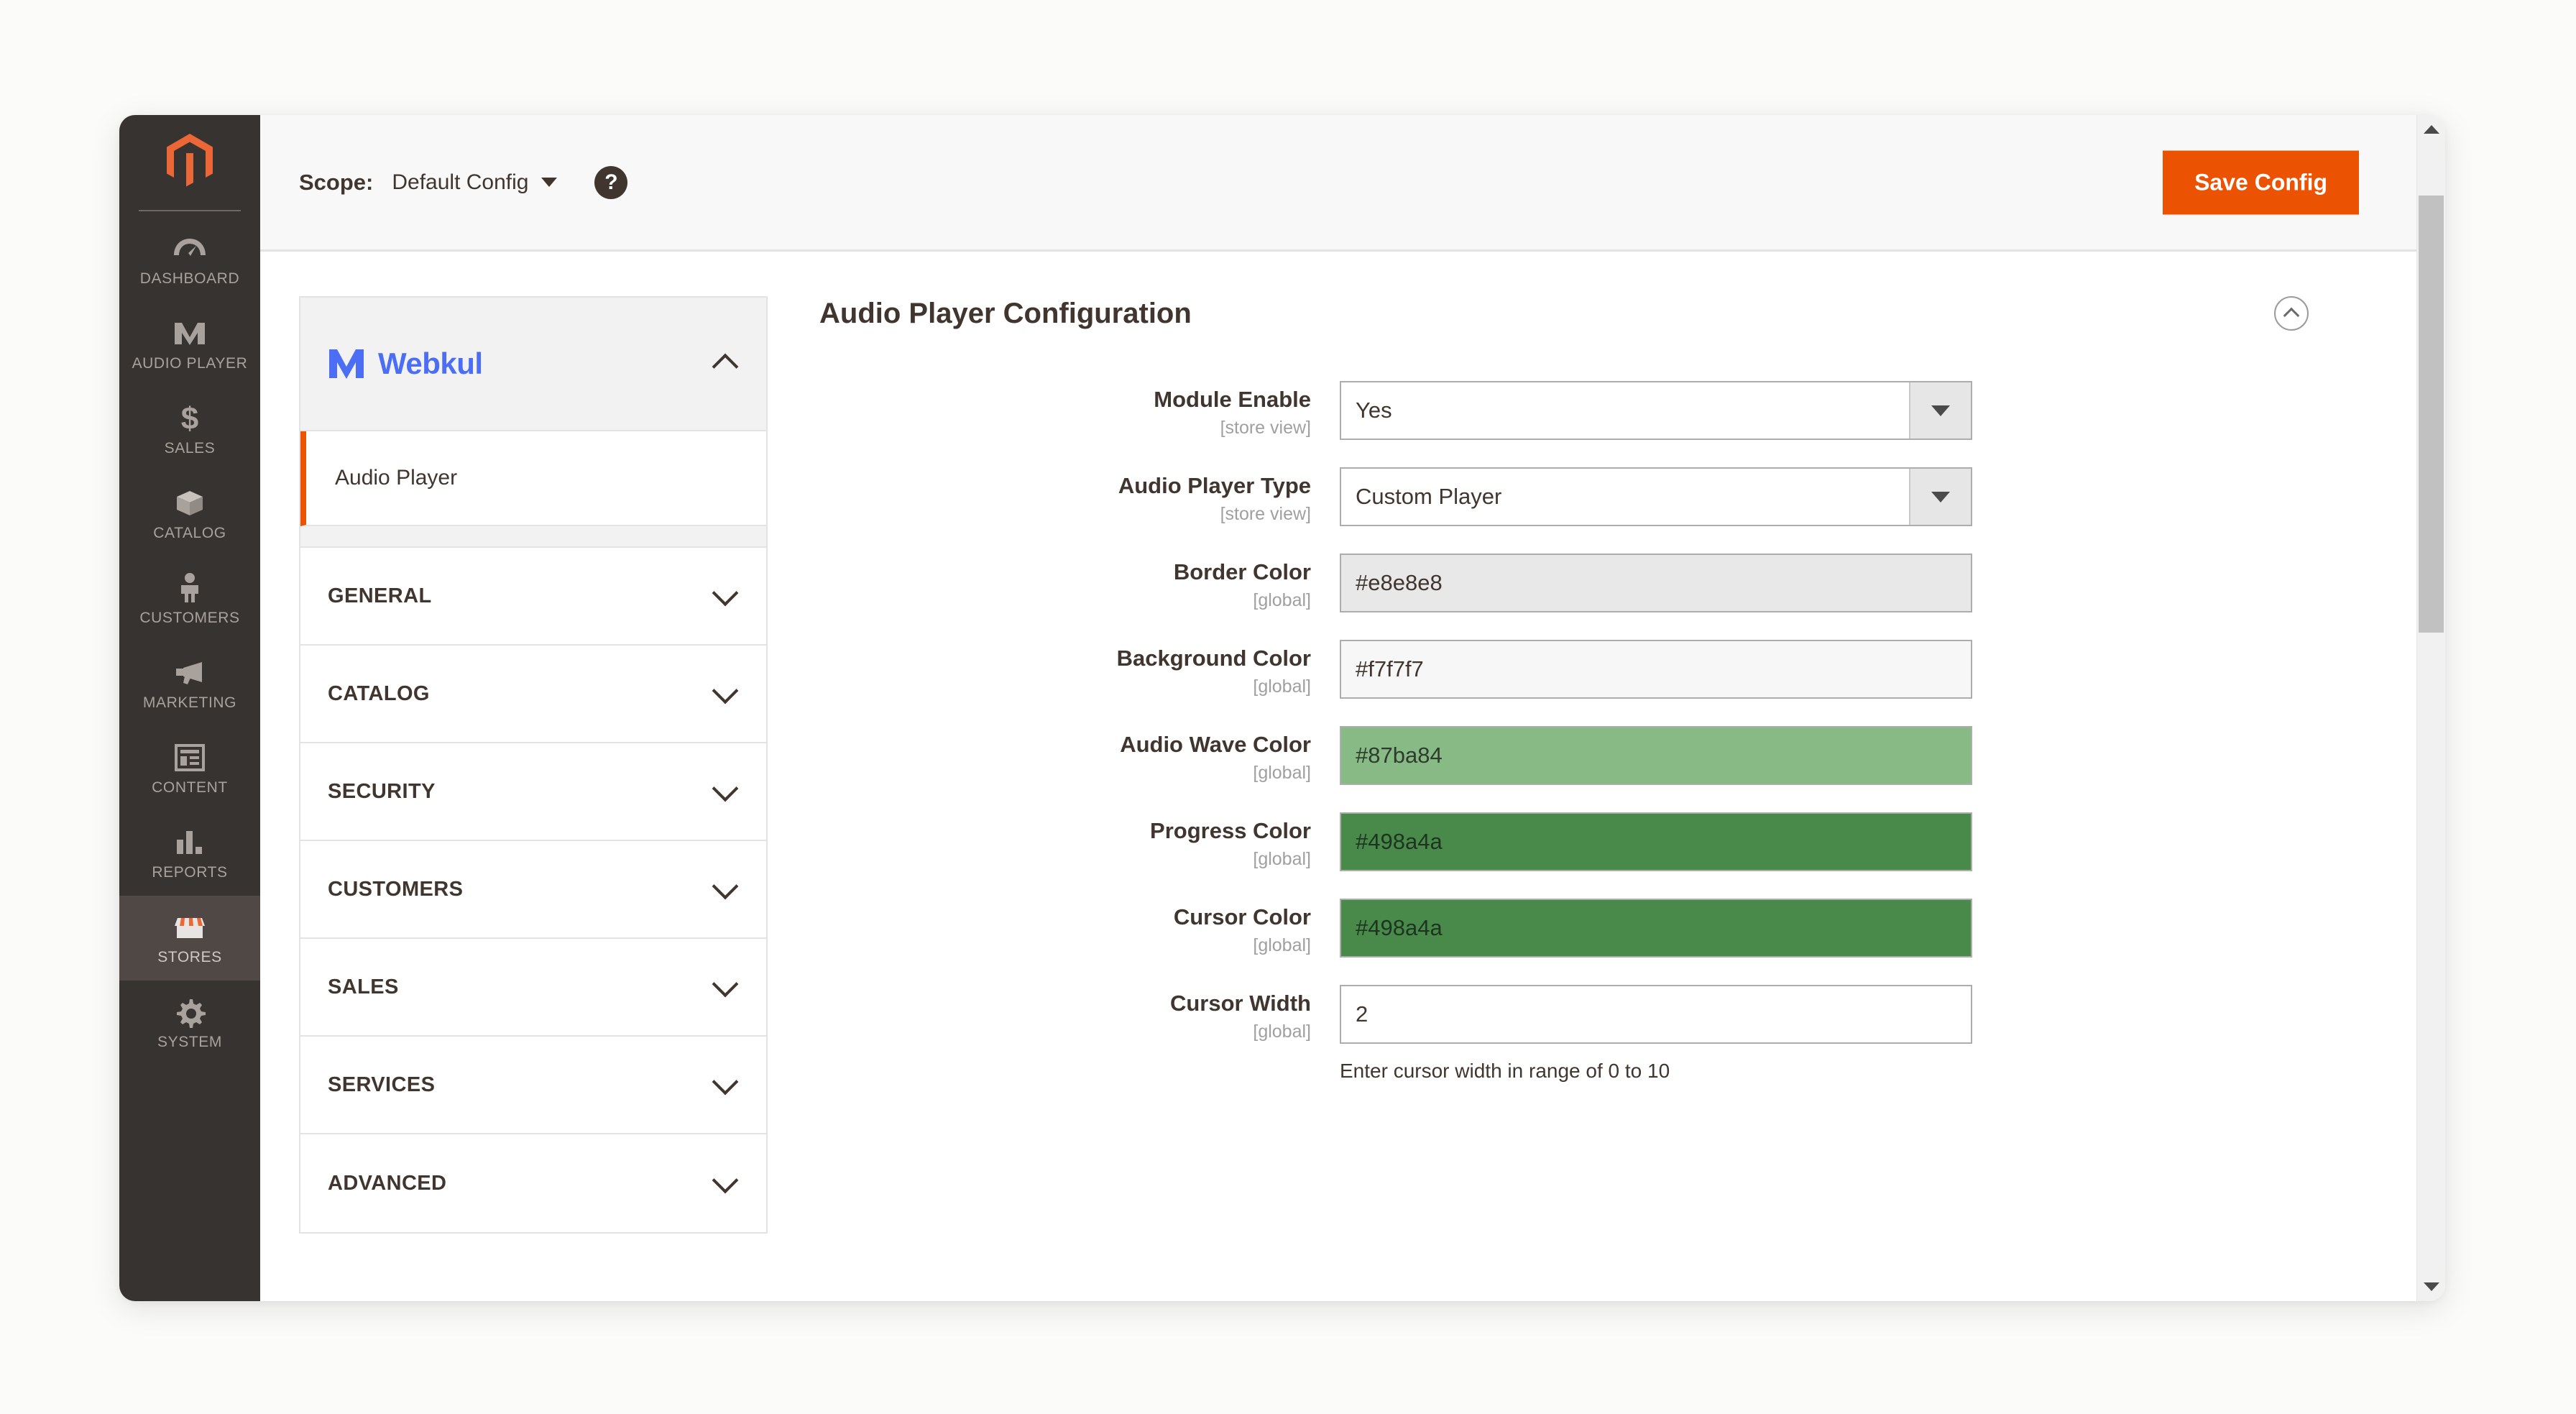  Describe the element at coordinates (1429, 496) in the screenshot. I see `select-value: Custom Player` at that location.